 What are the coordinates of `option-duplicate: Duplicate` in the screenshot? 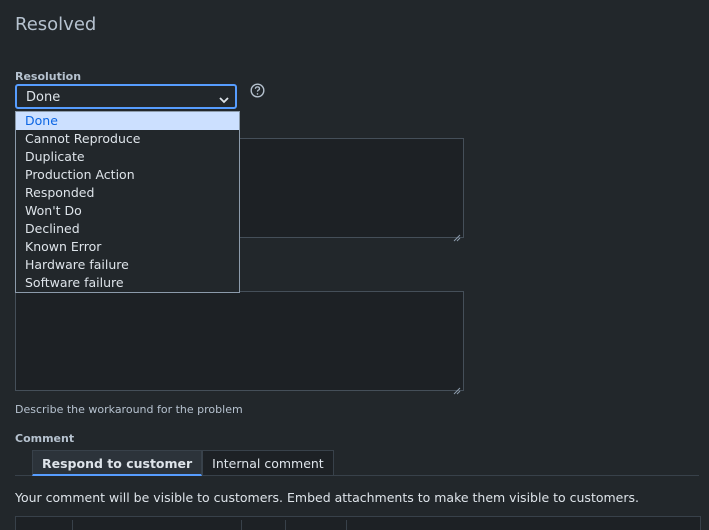 It's located at (127, 157).